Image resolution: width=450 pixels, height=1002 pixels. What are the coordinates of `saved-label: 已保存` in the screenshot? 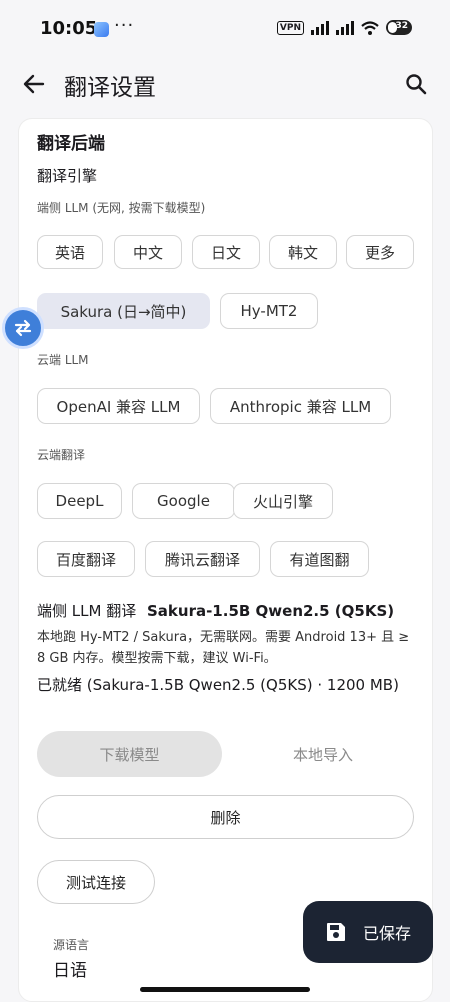 It's located at (386, 933).